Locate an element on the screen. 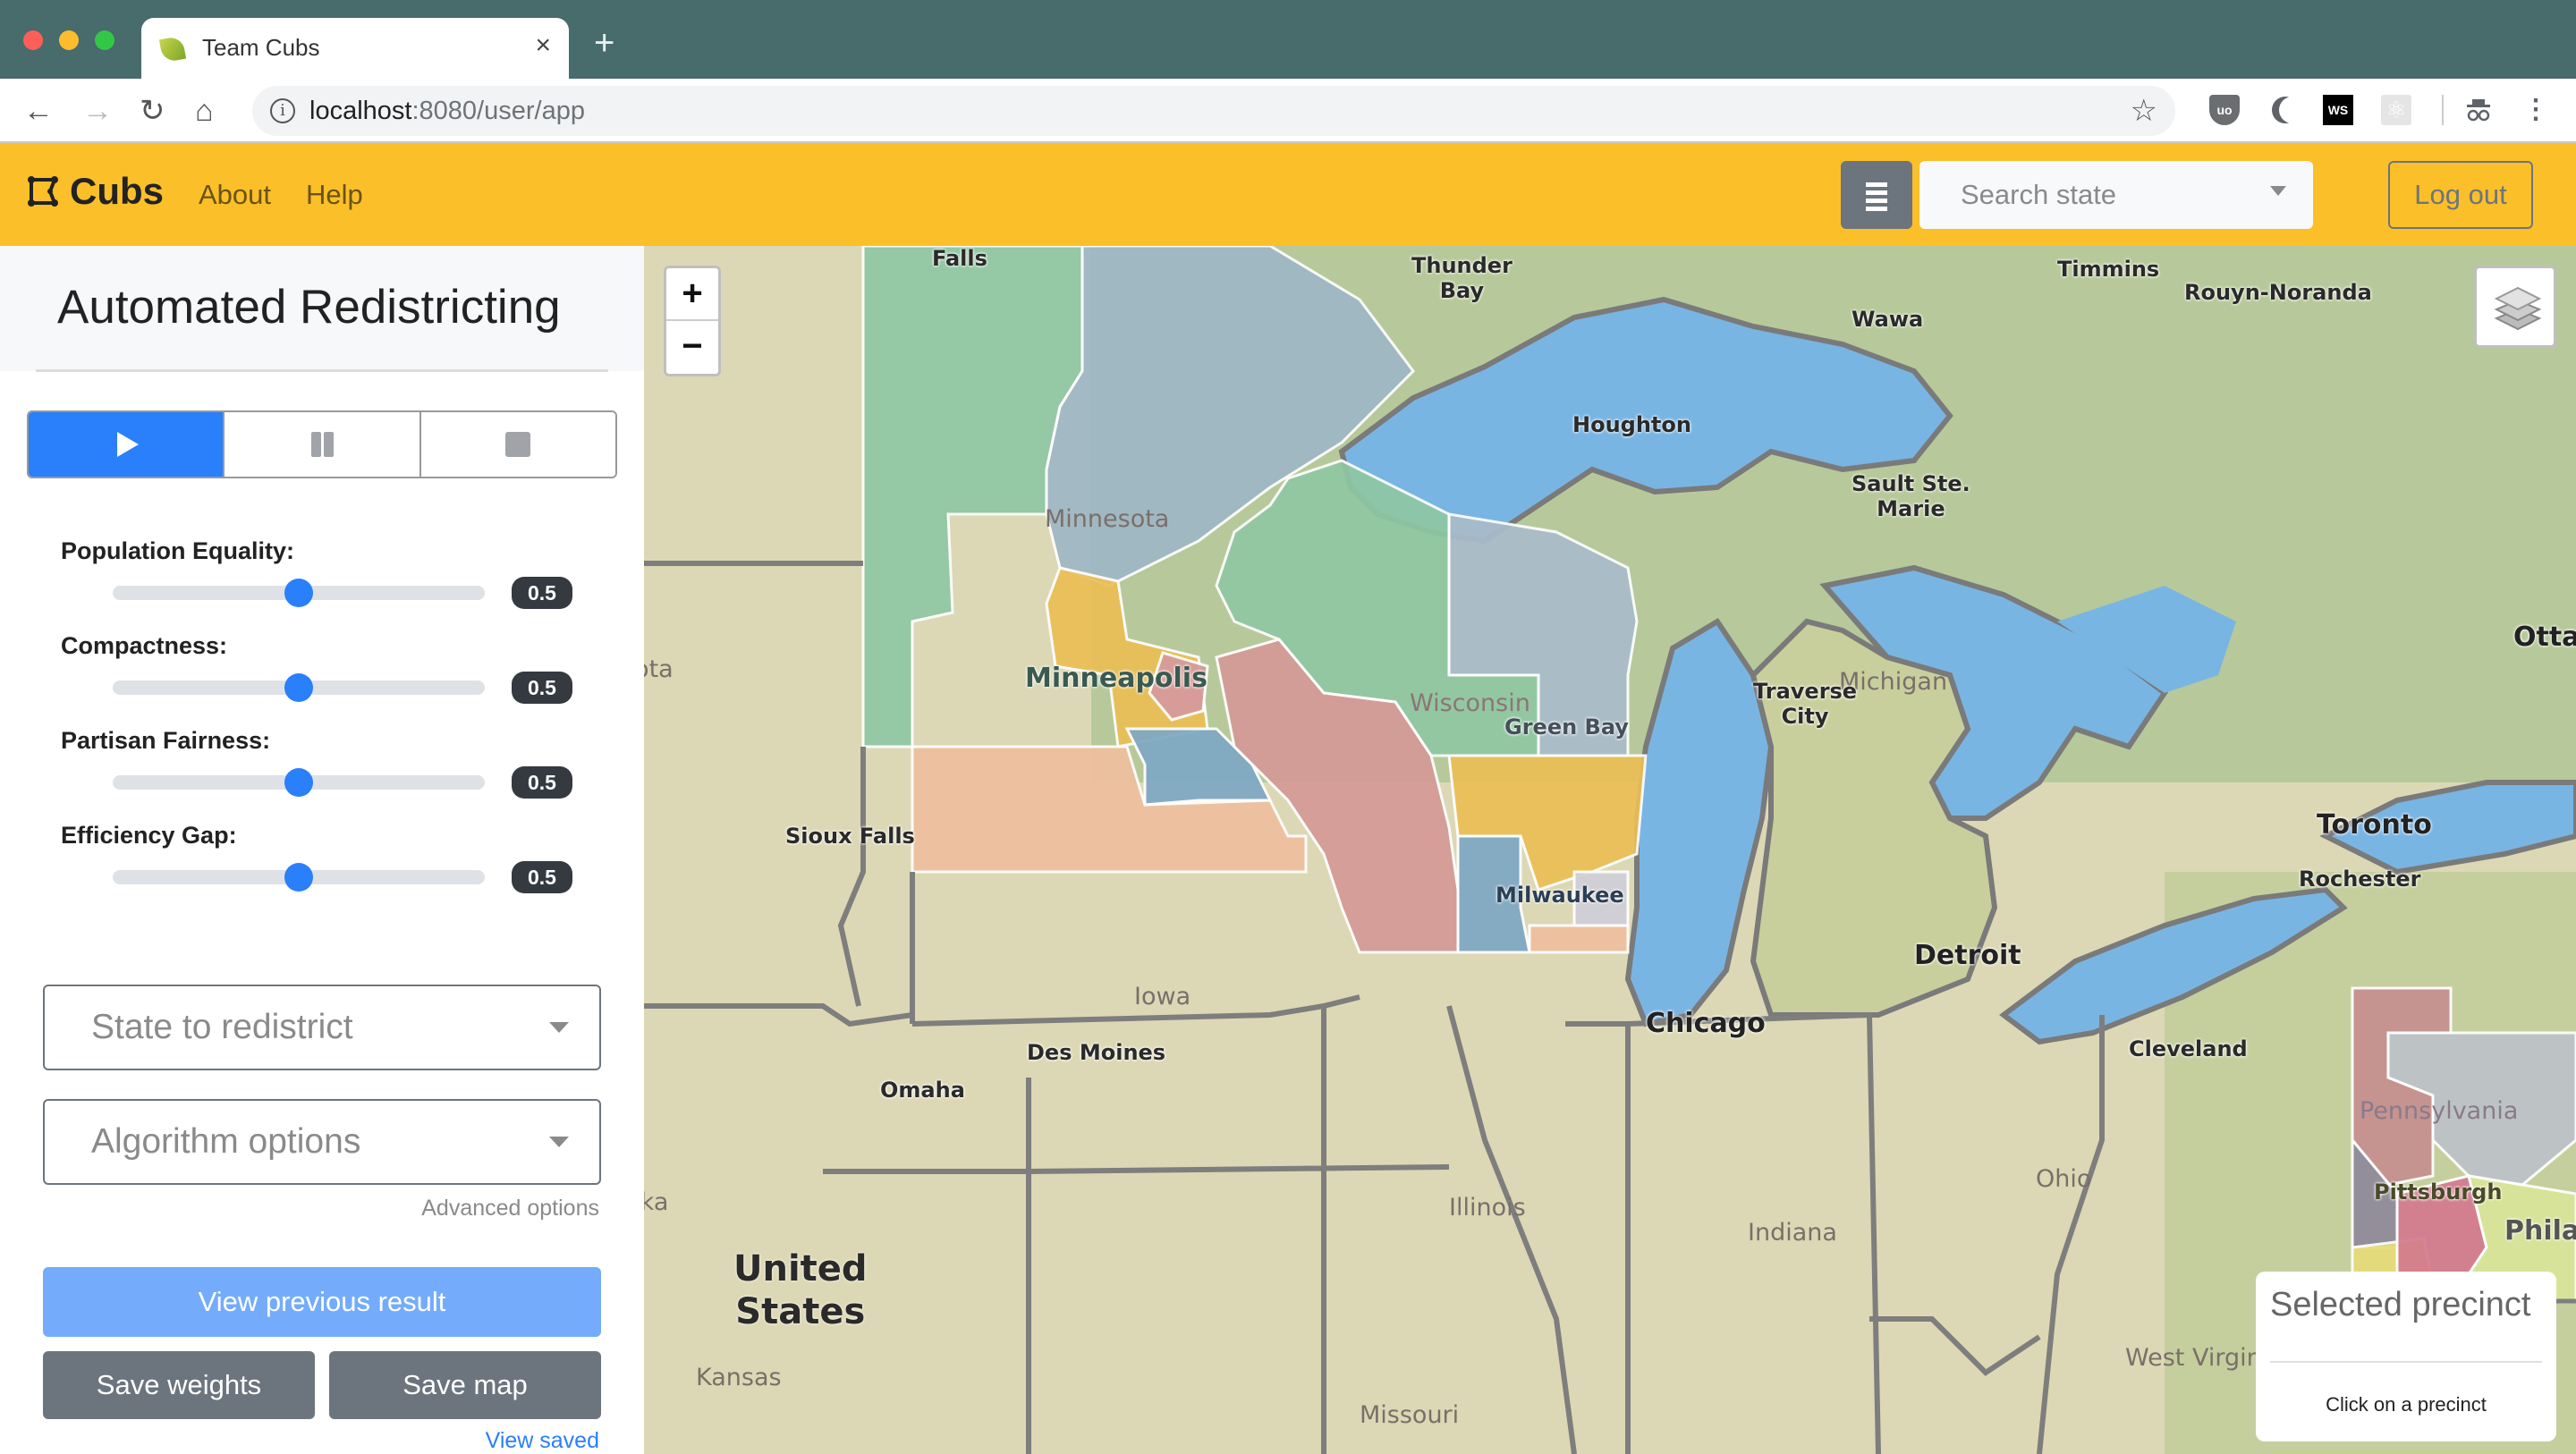 This screenshot has height=1454, width=2576. map-label-detroit: Detroit is located at coordinates (1967, 955).